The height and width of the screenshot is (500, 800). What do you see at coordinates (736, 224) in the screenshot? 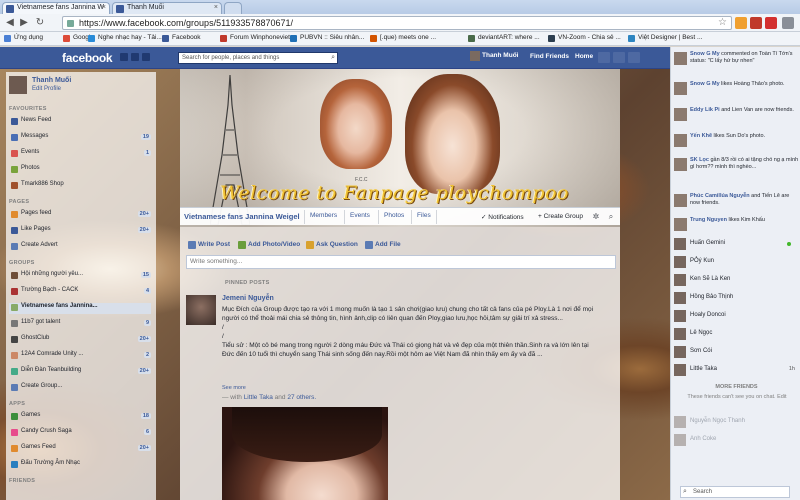
I see `ticker-story: Trung Nguyen likes Kim Khấu` at bounding box center [736, 224].